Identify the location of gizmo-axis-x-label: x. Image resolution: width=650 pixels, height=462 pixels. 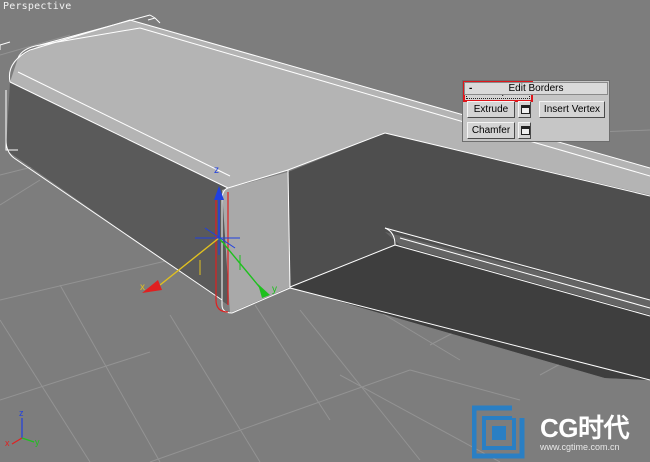
(142, 287).